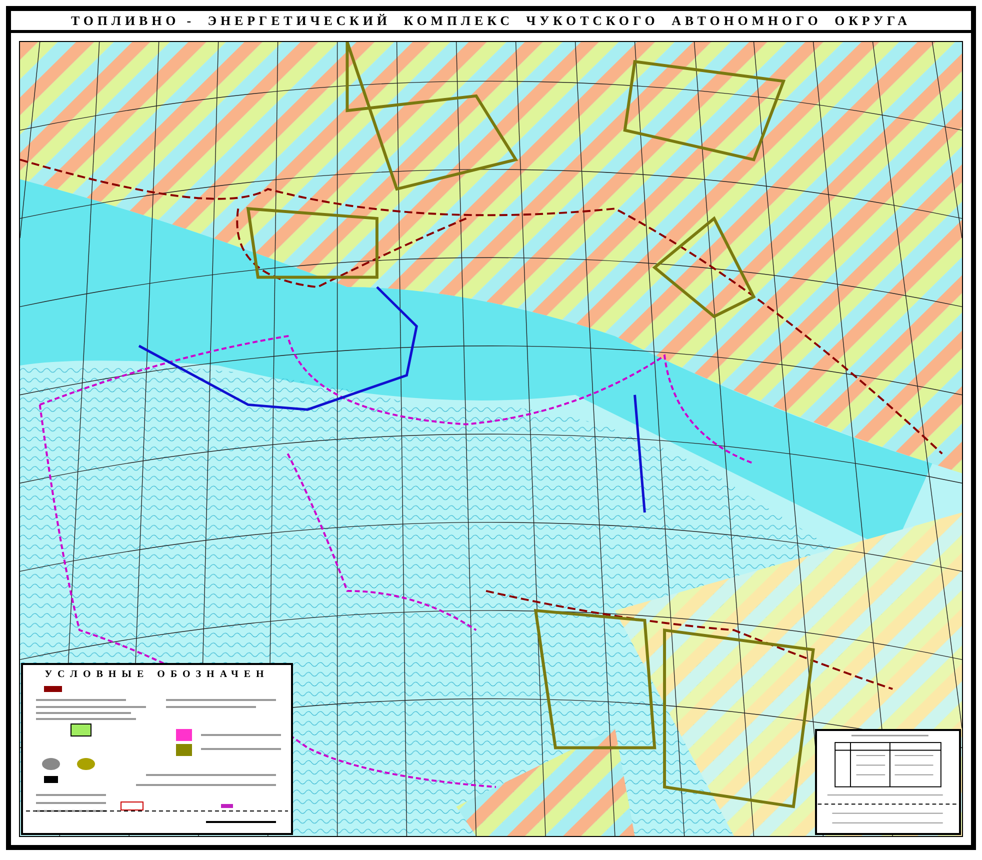  Describe the element at coordinates (872, 21) in the screenshot. I see `title-word: ОКРУГА` at that location.